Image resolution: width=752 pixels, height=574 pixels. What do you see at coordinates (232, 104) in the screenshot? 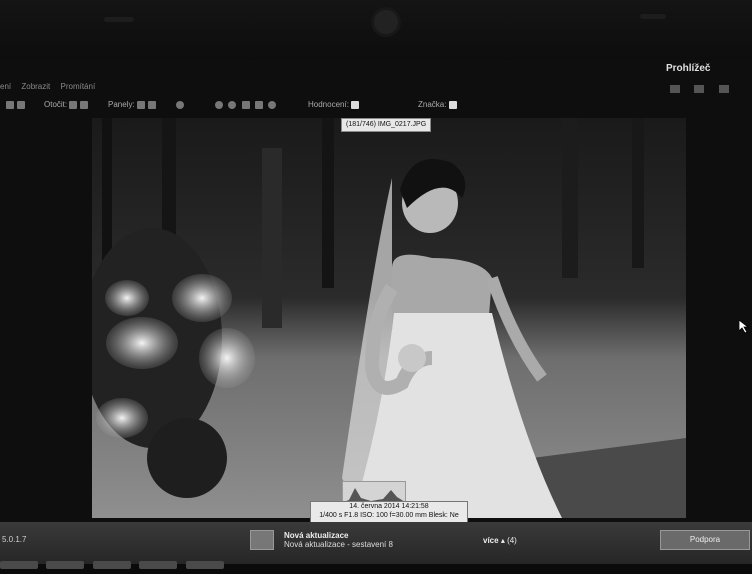
I see `zoom-out-icon` at bounding box center [232, 104].